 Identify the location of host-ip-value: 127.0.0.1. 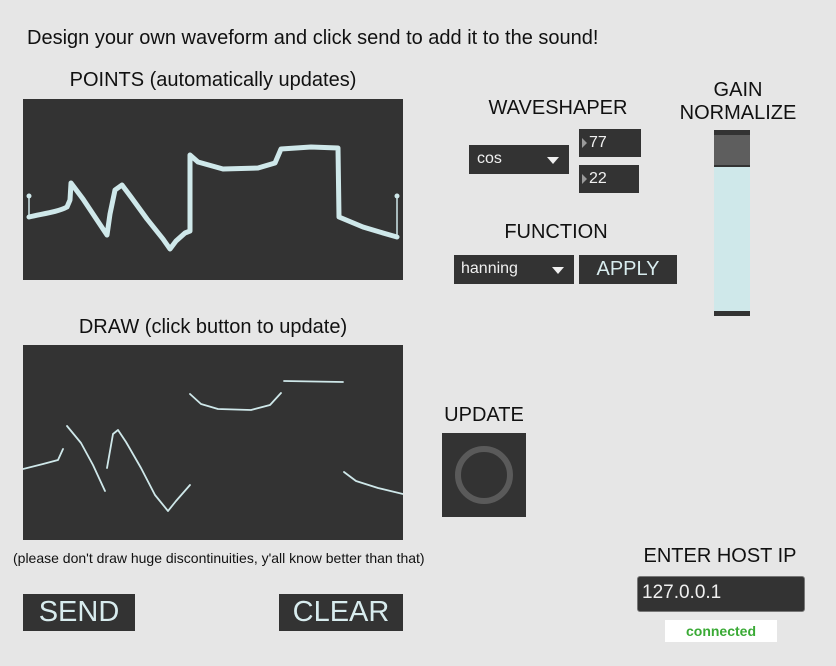
(682, 592).